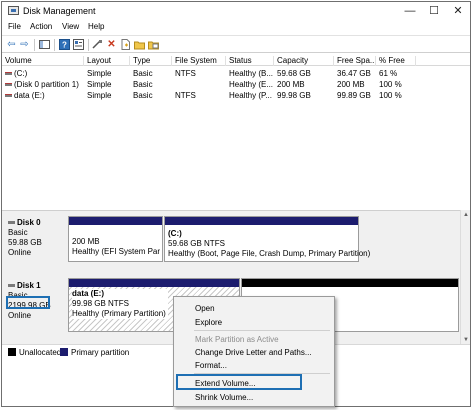 The image size is (474, 410). Describe the element at coordinates (18, 232) in the screenshot. I see `disk-type: Basic` at that location.